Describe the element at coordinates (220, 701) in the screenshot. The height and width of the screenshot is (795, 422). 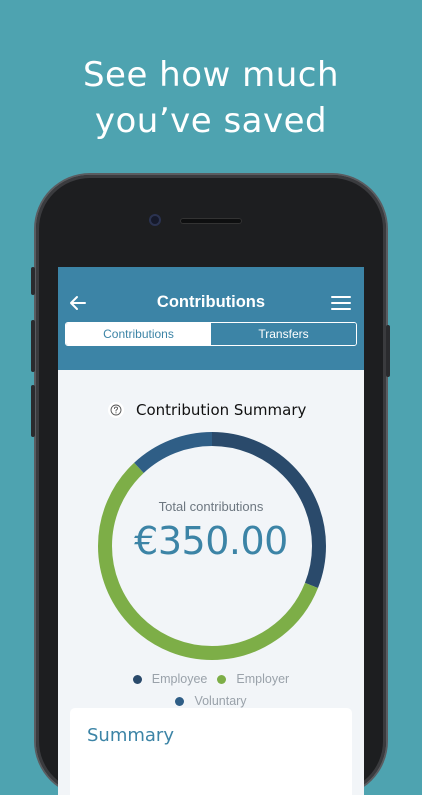
I see `legend-label-voluntary: Voluntary` at that location.